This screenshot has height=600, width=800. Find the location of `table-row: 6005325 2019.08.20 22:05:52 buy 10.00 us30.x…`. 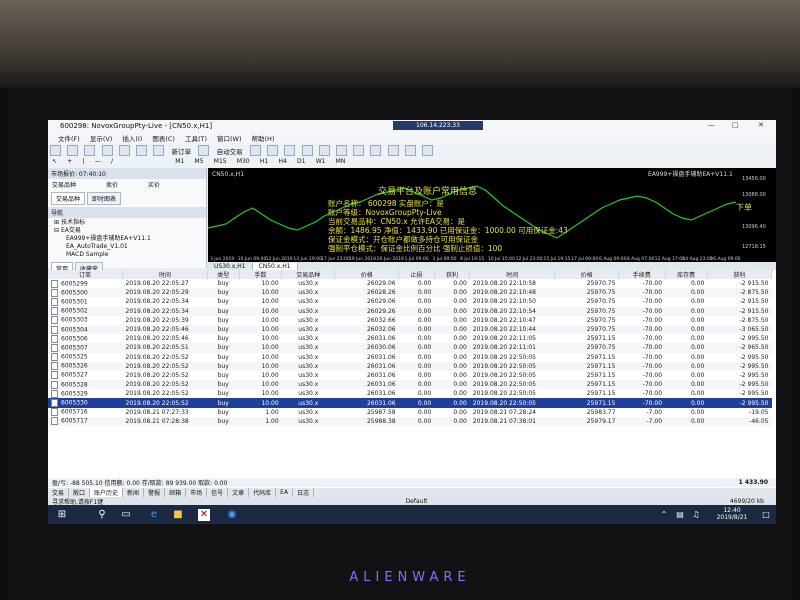

table-row: 6005325 2019.08.20 22:05:52 buy 10.00 us30.x… is located at coordinates (410, 357).